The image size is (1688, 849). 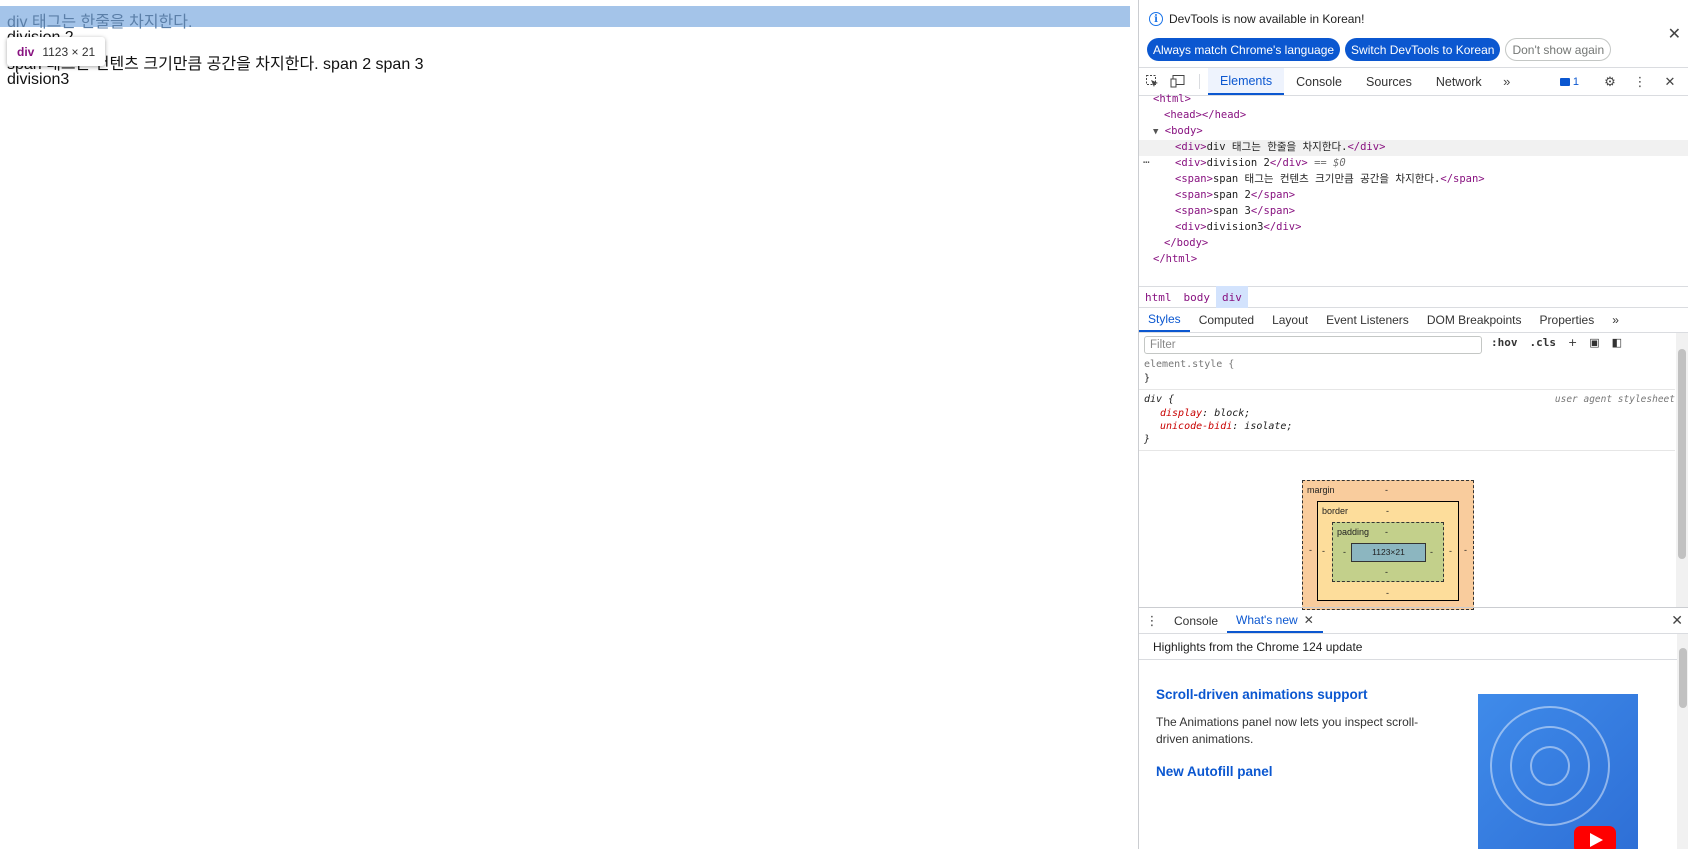 I want to click on padding-bottom-value: -, so click(x=1386, y=572).